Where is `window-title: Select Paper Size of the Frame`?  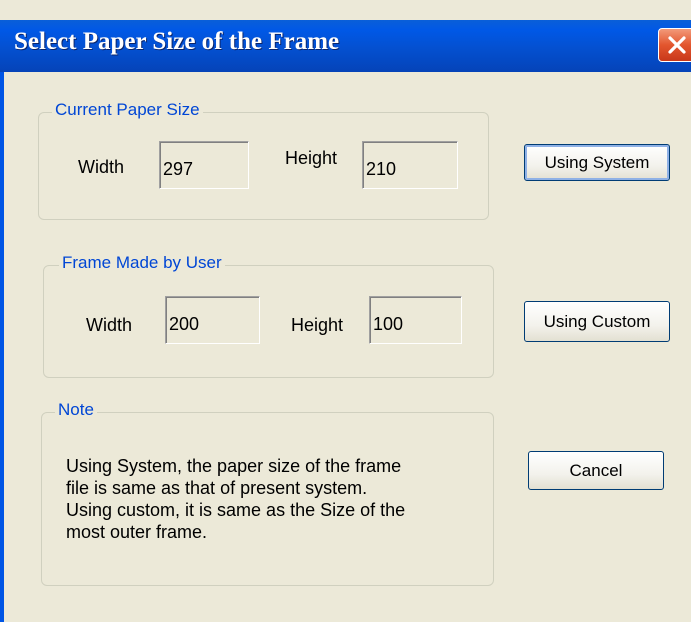 window-title: Select Paper Size of the Frame is located at coordinates (177, 41).